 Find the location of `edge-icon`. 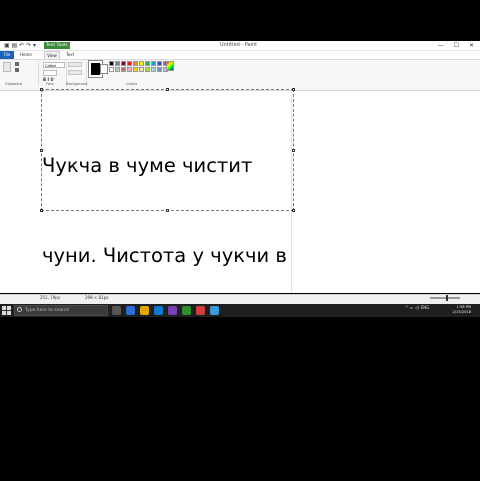

edge-icon is located at coordinates (130, 310).